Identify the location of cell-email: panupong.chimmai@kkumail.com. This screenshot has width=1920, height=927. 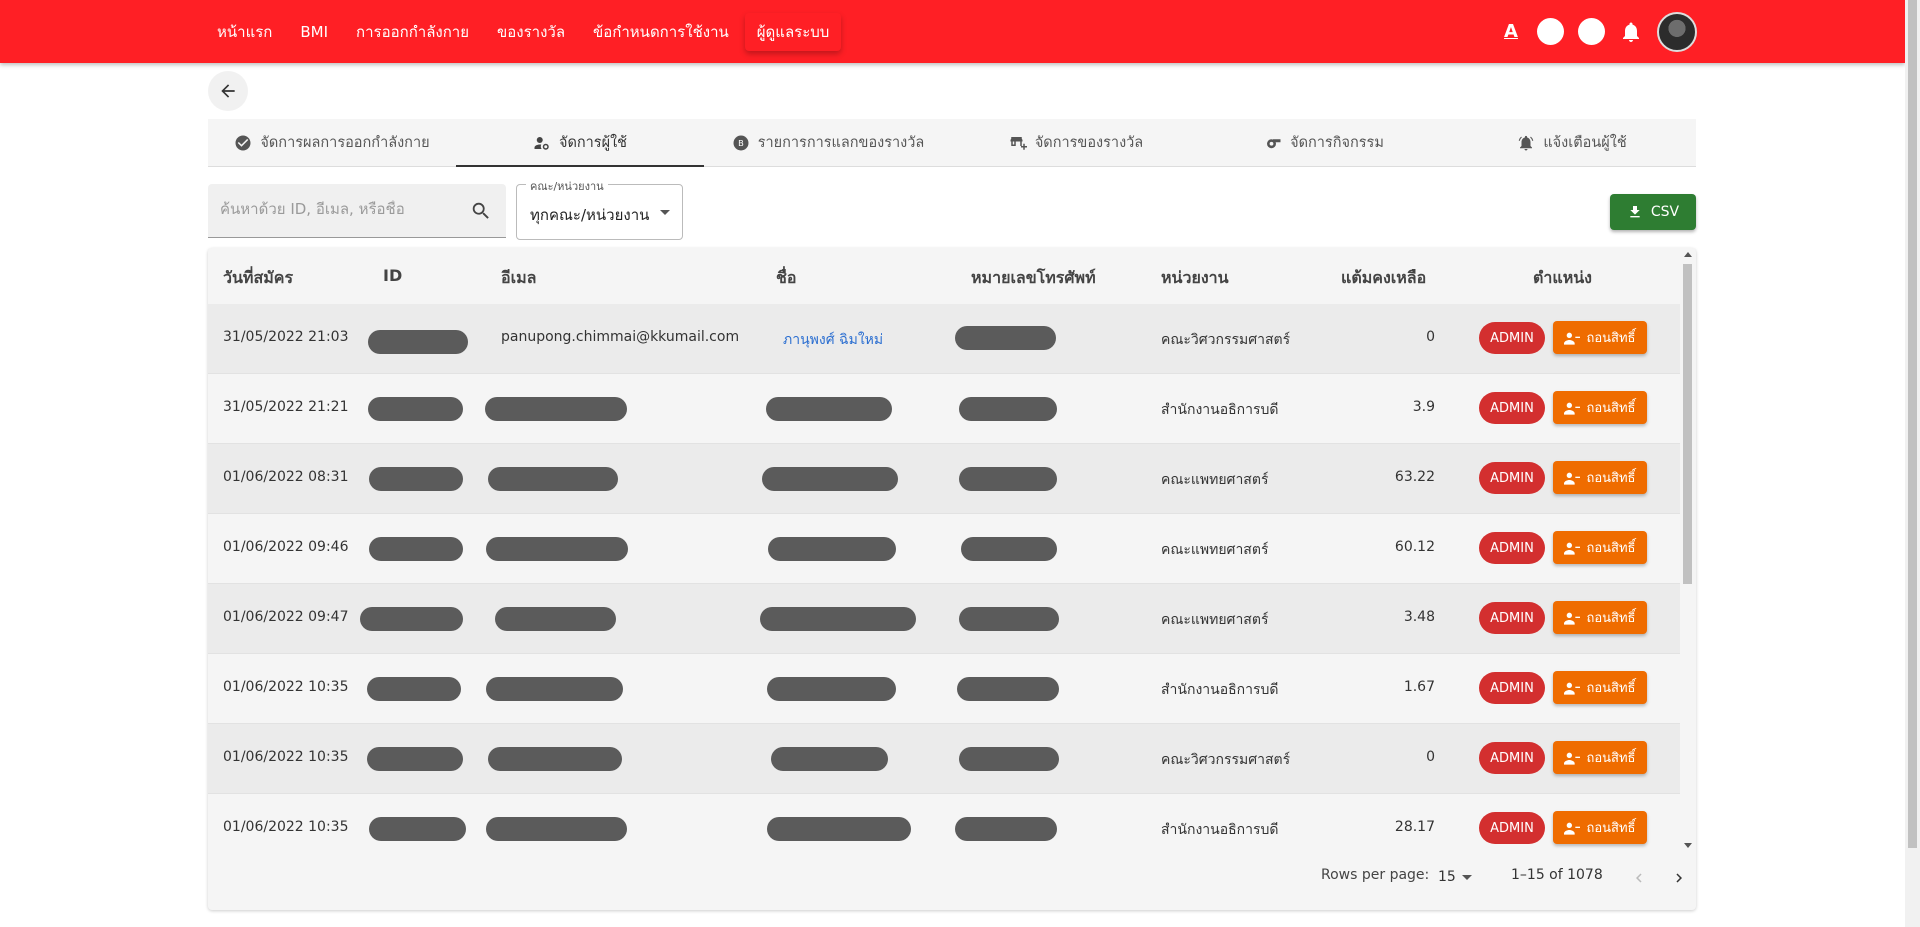
(620, 337).